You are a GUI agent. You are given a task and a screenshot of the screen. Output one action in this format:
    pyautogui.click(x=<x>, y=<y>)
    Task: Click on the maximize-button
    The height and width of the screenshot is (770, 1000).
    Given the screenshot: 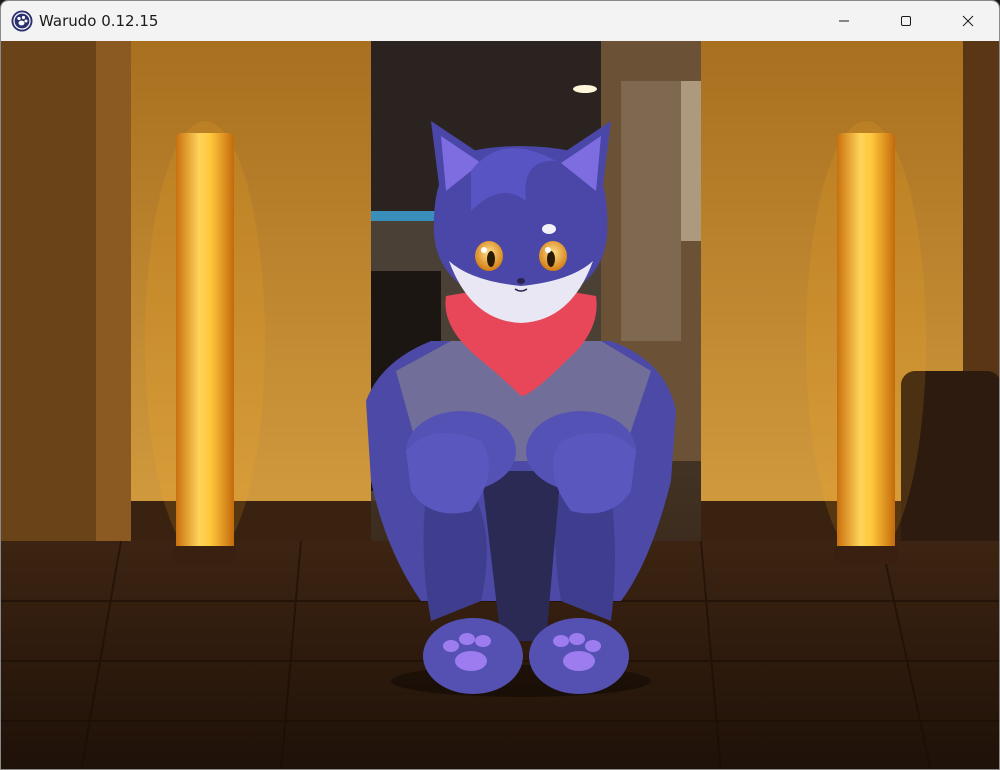 What is the action you would take?
    pyautogui.click(x=906, y=21)
    